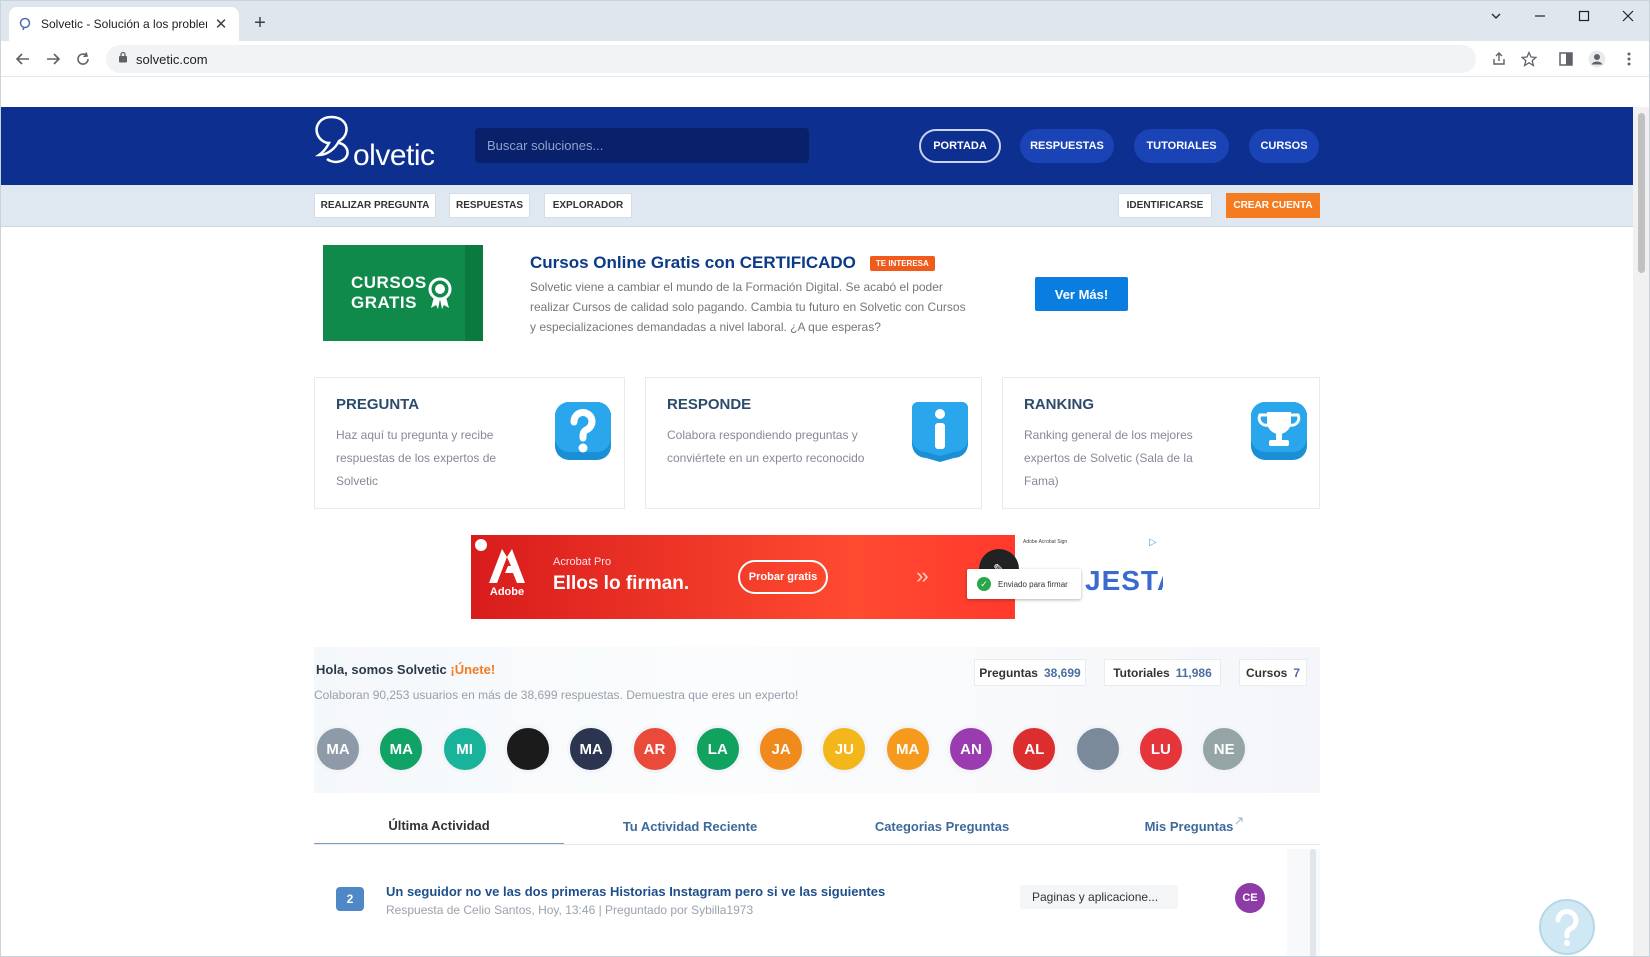  I want to click on popup-text: Enviado para firmar, so click(1033, 584).